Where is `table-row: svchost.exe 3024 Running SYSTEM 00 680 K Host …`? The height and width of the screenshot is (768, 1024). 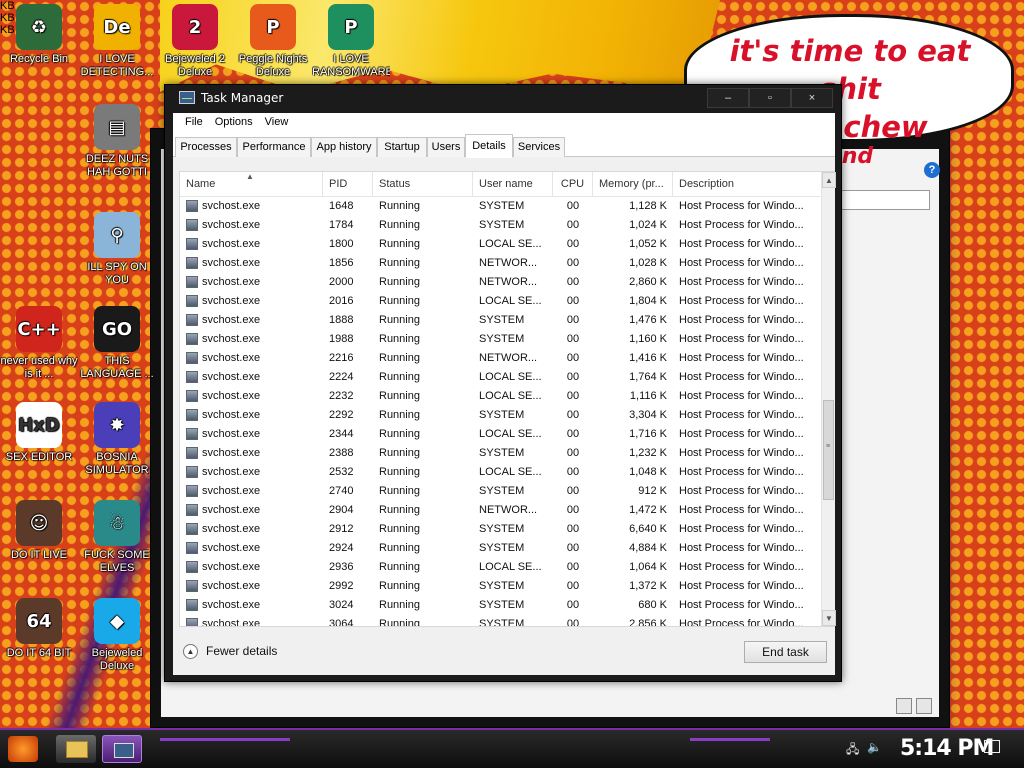
table-row: svchost.exe 3024 Running SYSTEM 00 680 K Host … is located at coordinates (500, 605).